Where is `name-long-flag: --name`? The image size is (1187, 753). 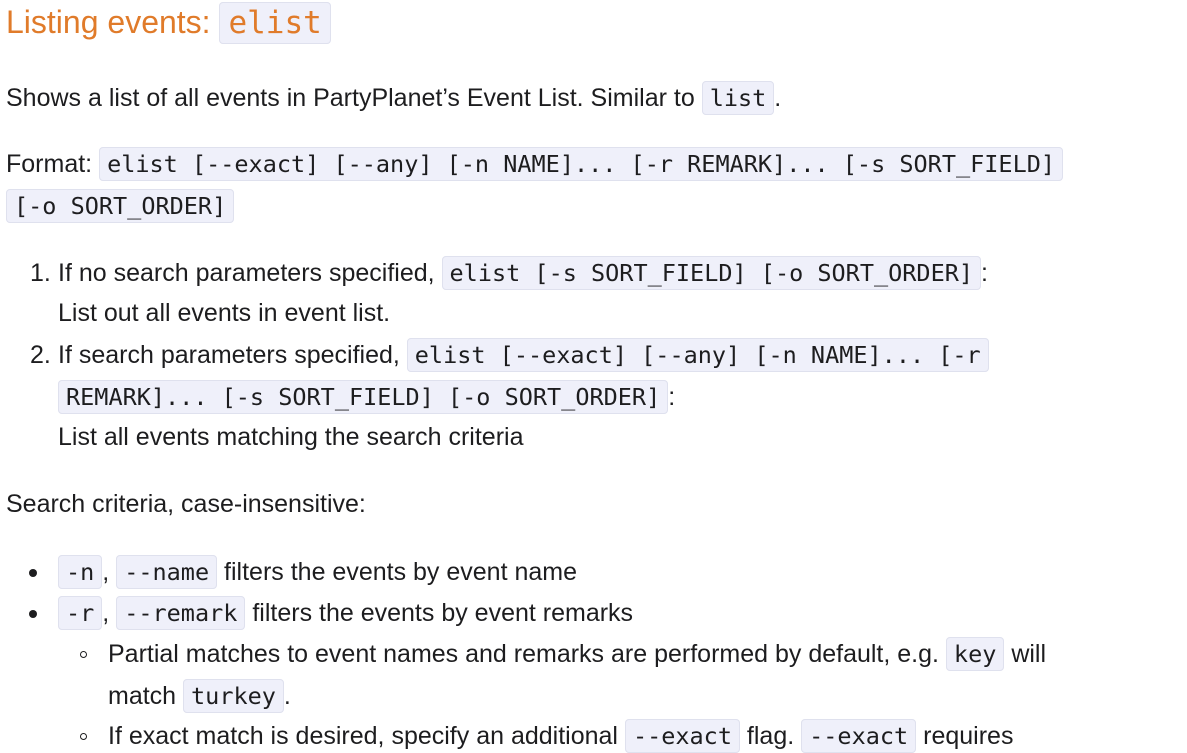
name-long-flag: --name is located at coordinates (167, 572).